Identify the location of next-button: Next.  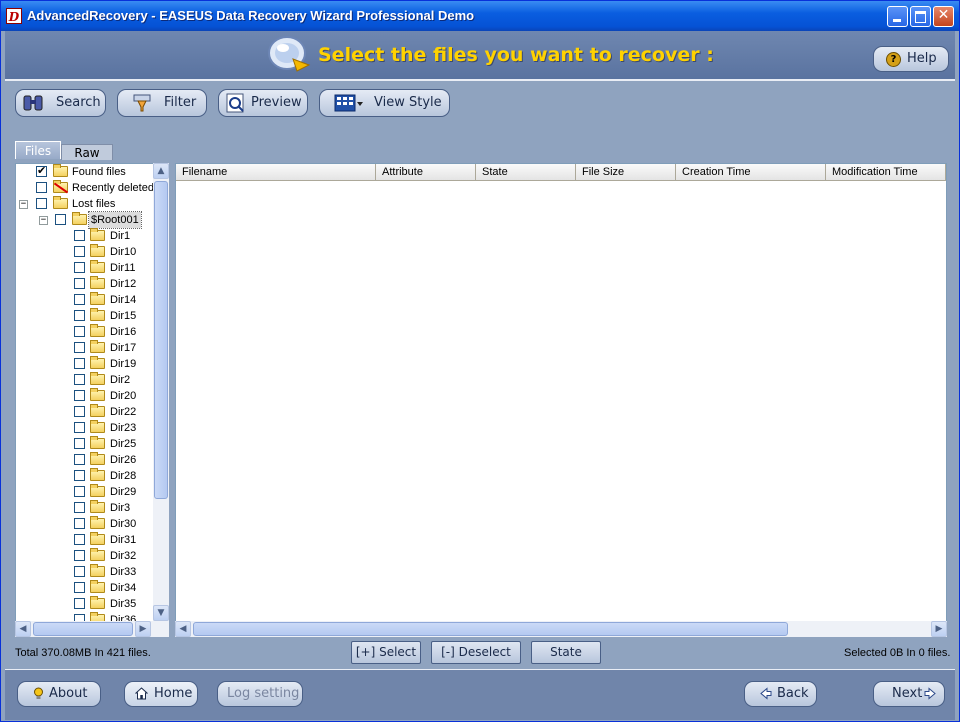
(909, 694).